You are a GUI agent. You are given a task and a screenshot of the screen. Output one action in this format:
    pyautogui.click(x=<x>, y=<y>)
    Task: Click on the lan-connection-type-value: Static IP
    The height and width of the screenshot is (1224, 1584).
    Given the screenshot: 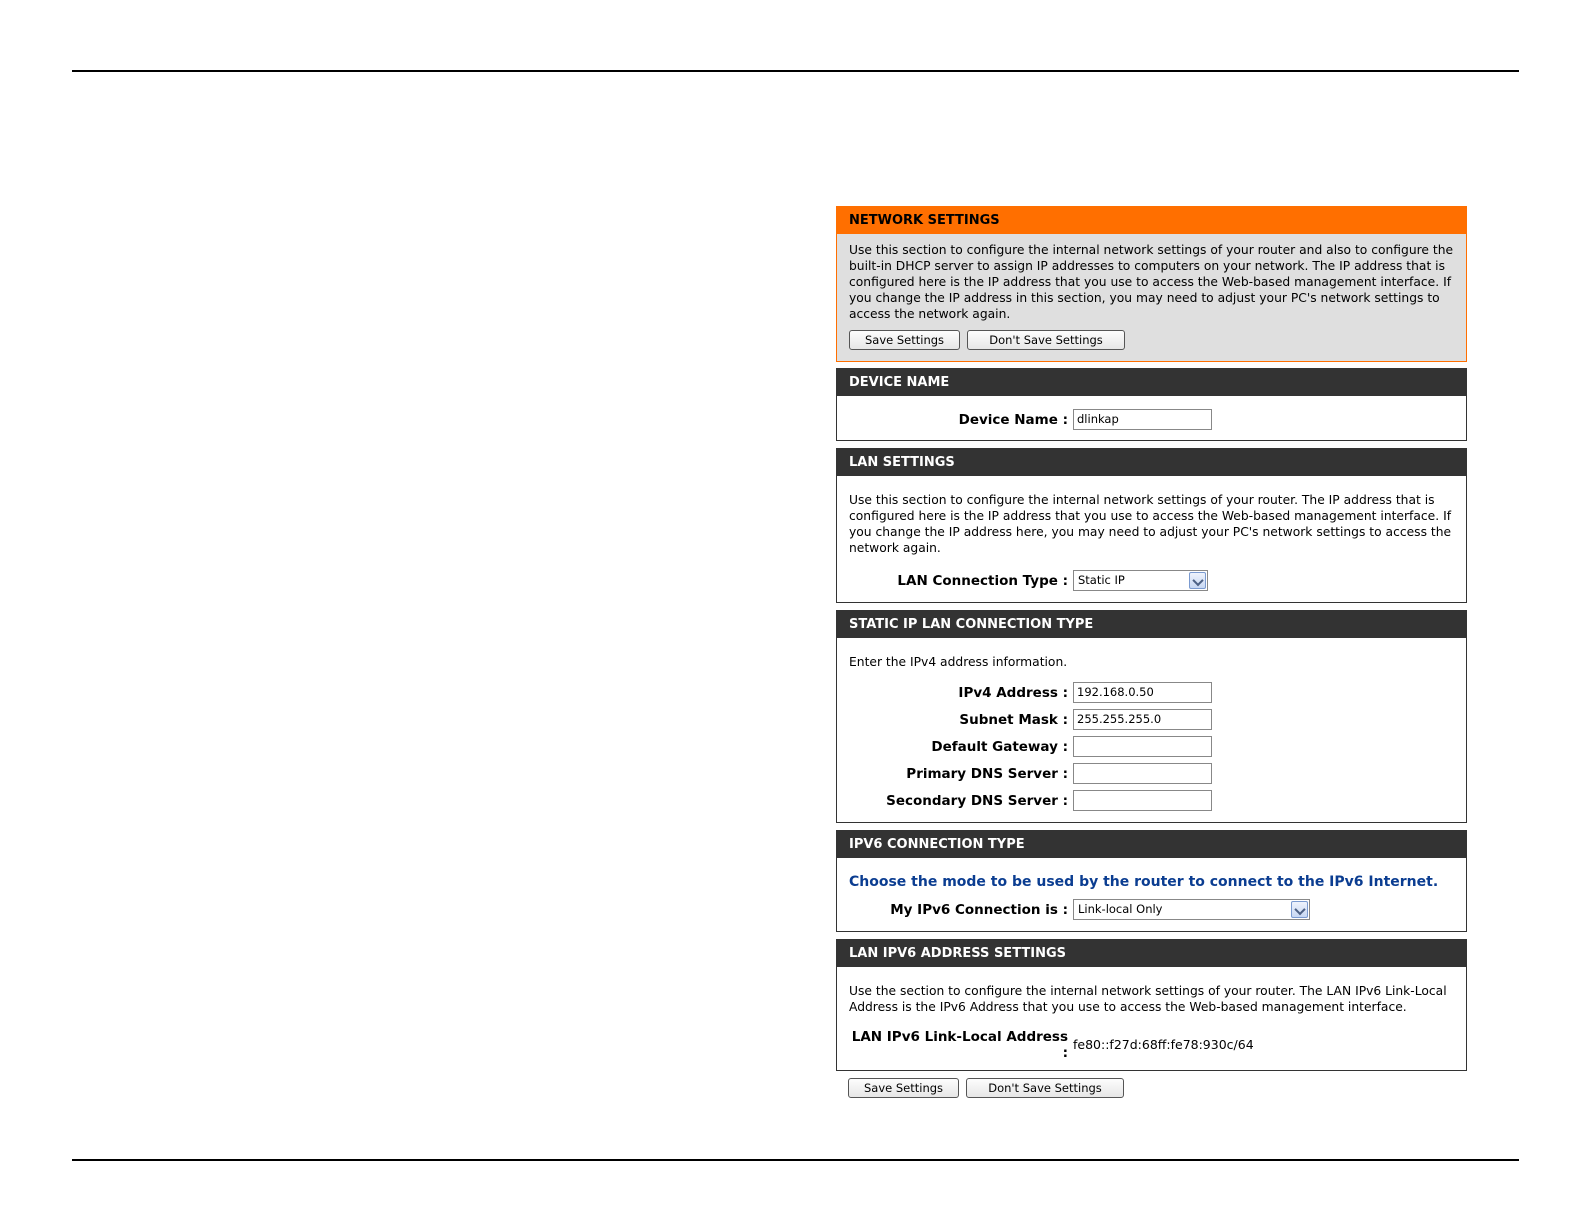 What is the action you would take?
    pyautogui.click(x=1101, y=580)
    